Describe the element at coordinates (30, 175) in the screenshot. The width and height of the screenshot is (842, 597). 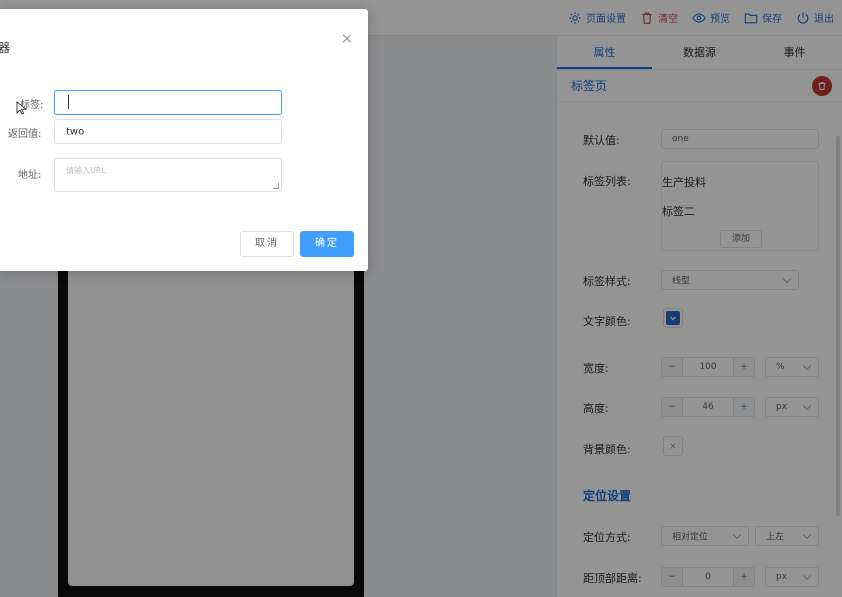
I see `url-label: 地址:` at that location.